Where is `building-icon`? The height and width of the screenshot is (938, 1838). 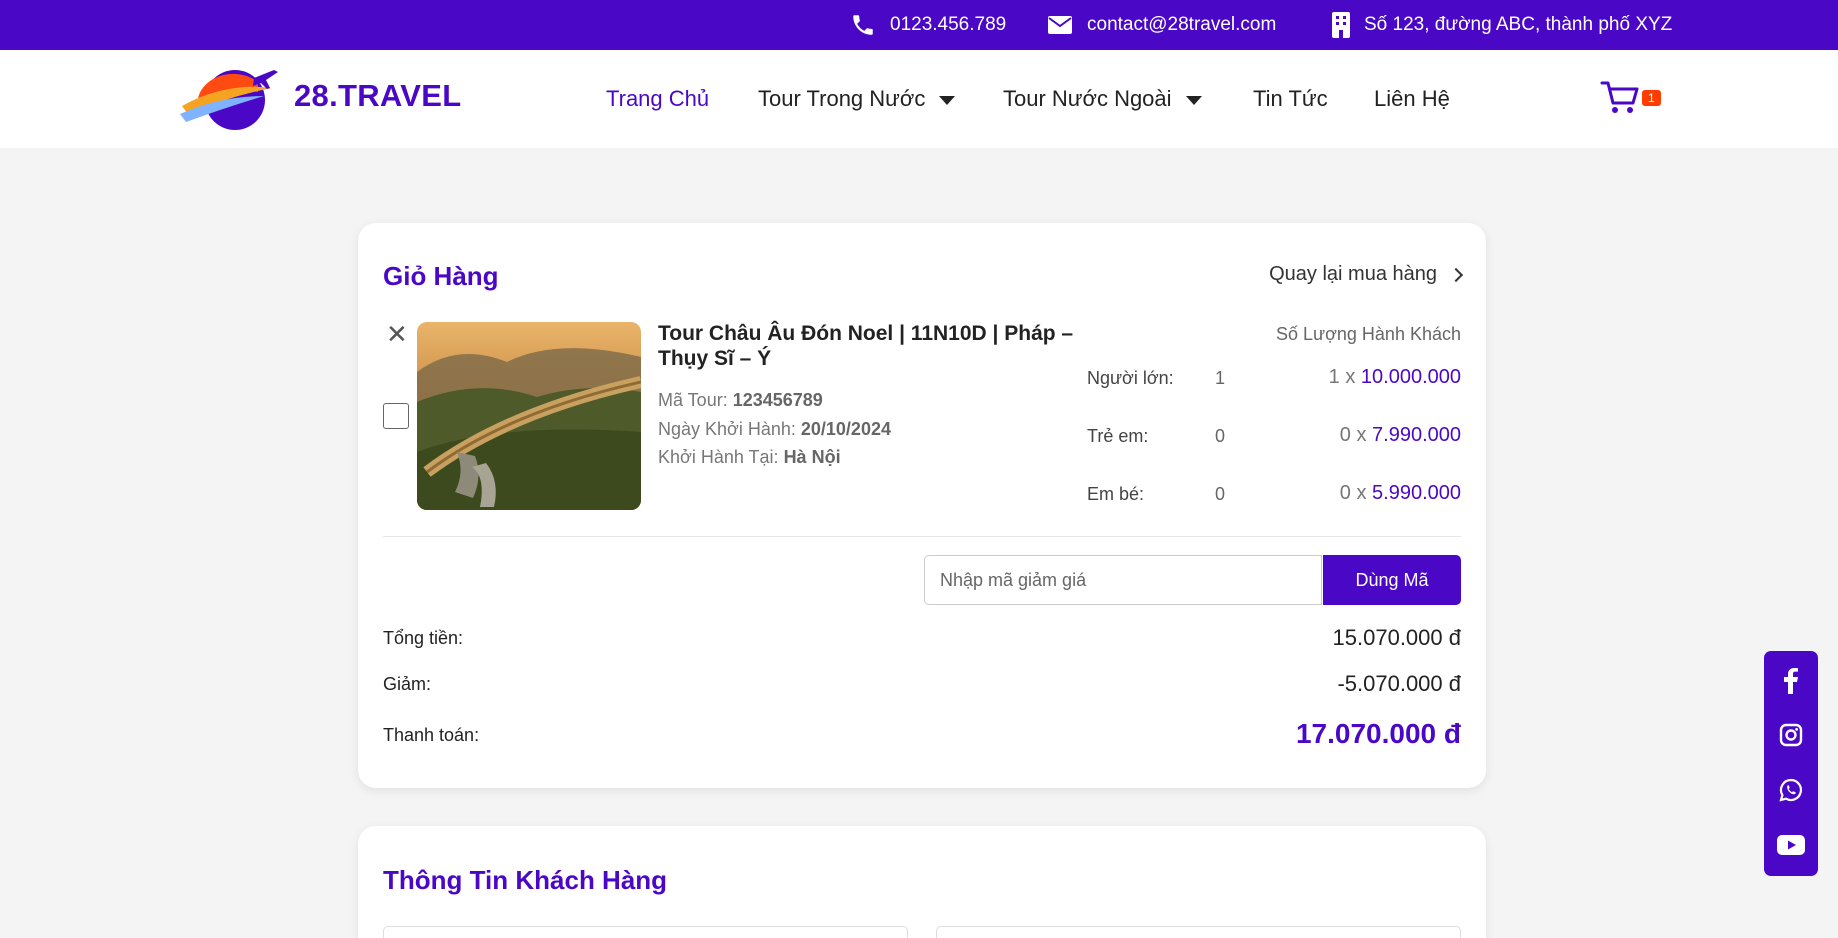 building-icon is located at coordinates (1341, 25).